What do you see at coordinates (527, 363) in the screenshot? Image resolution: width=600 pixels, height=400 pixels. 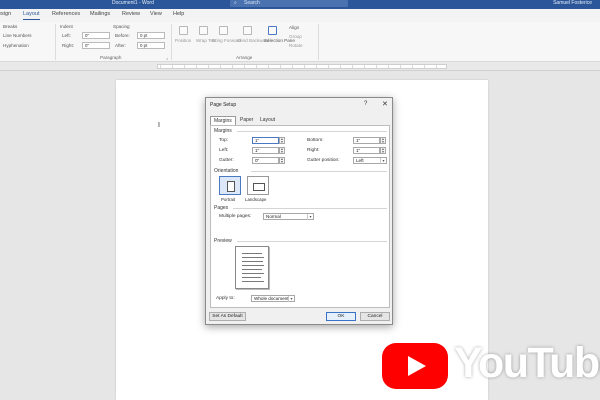 I see `youtube-wordmark: YouTube` at bounding box center [527, 363].